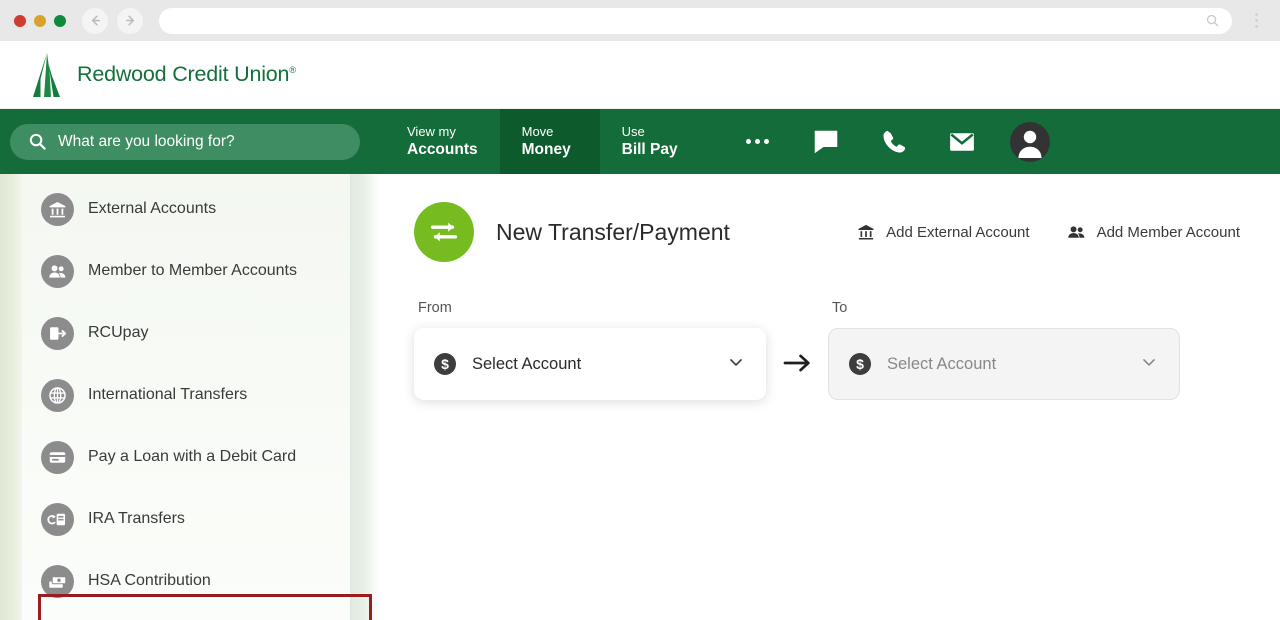  I want to click on nav-utility-icons, so click(887, 141).